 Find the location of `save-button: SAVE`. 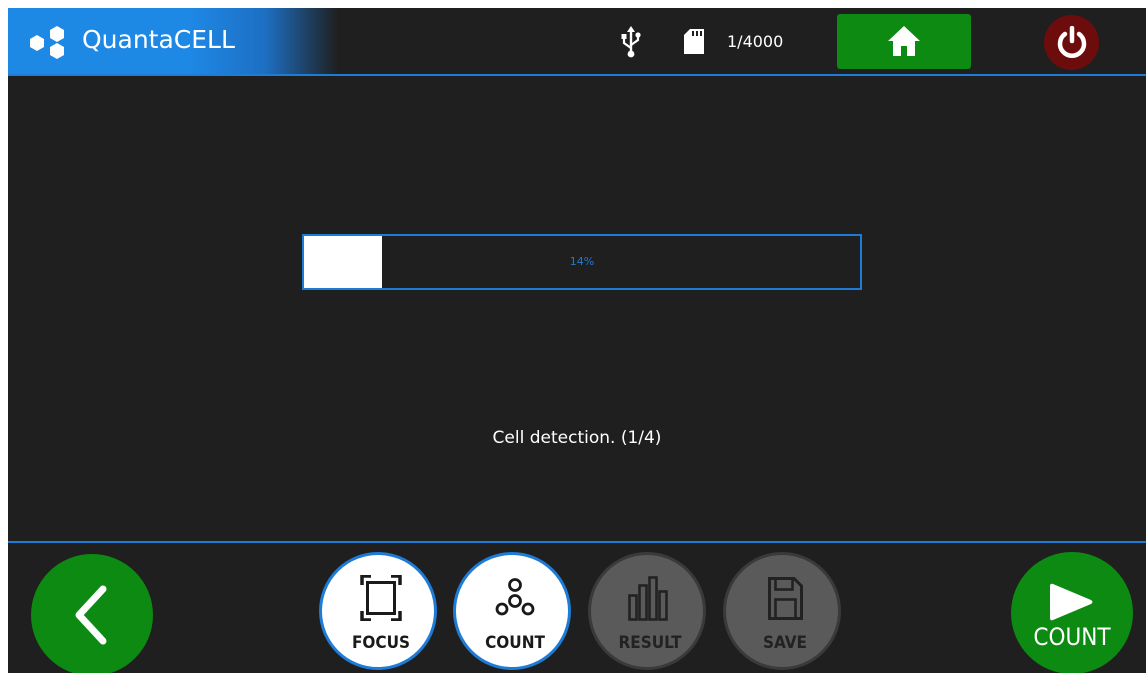

save-button: SAVE is located at coordinates (782, 611).